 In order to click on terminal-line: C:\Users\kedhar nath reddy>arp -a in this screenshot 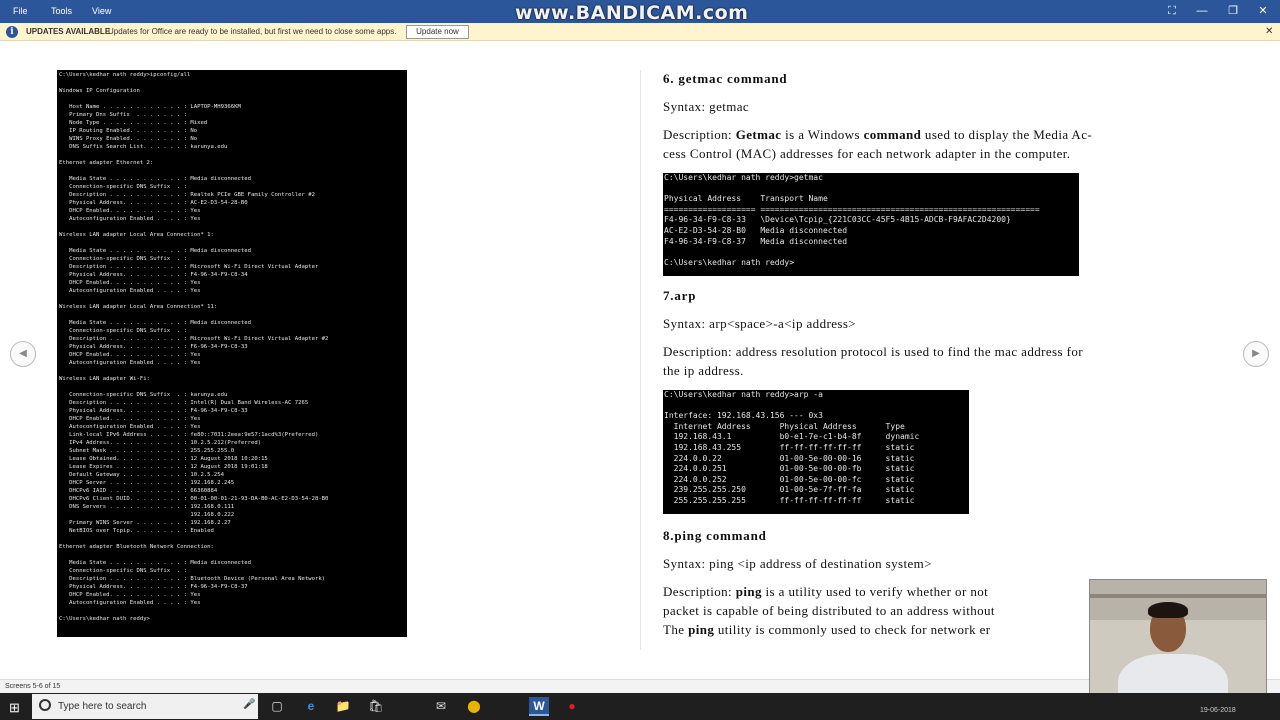, I will do `click(743, 394)`.